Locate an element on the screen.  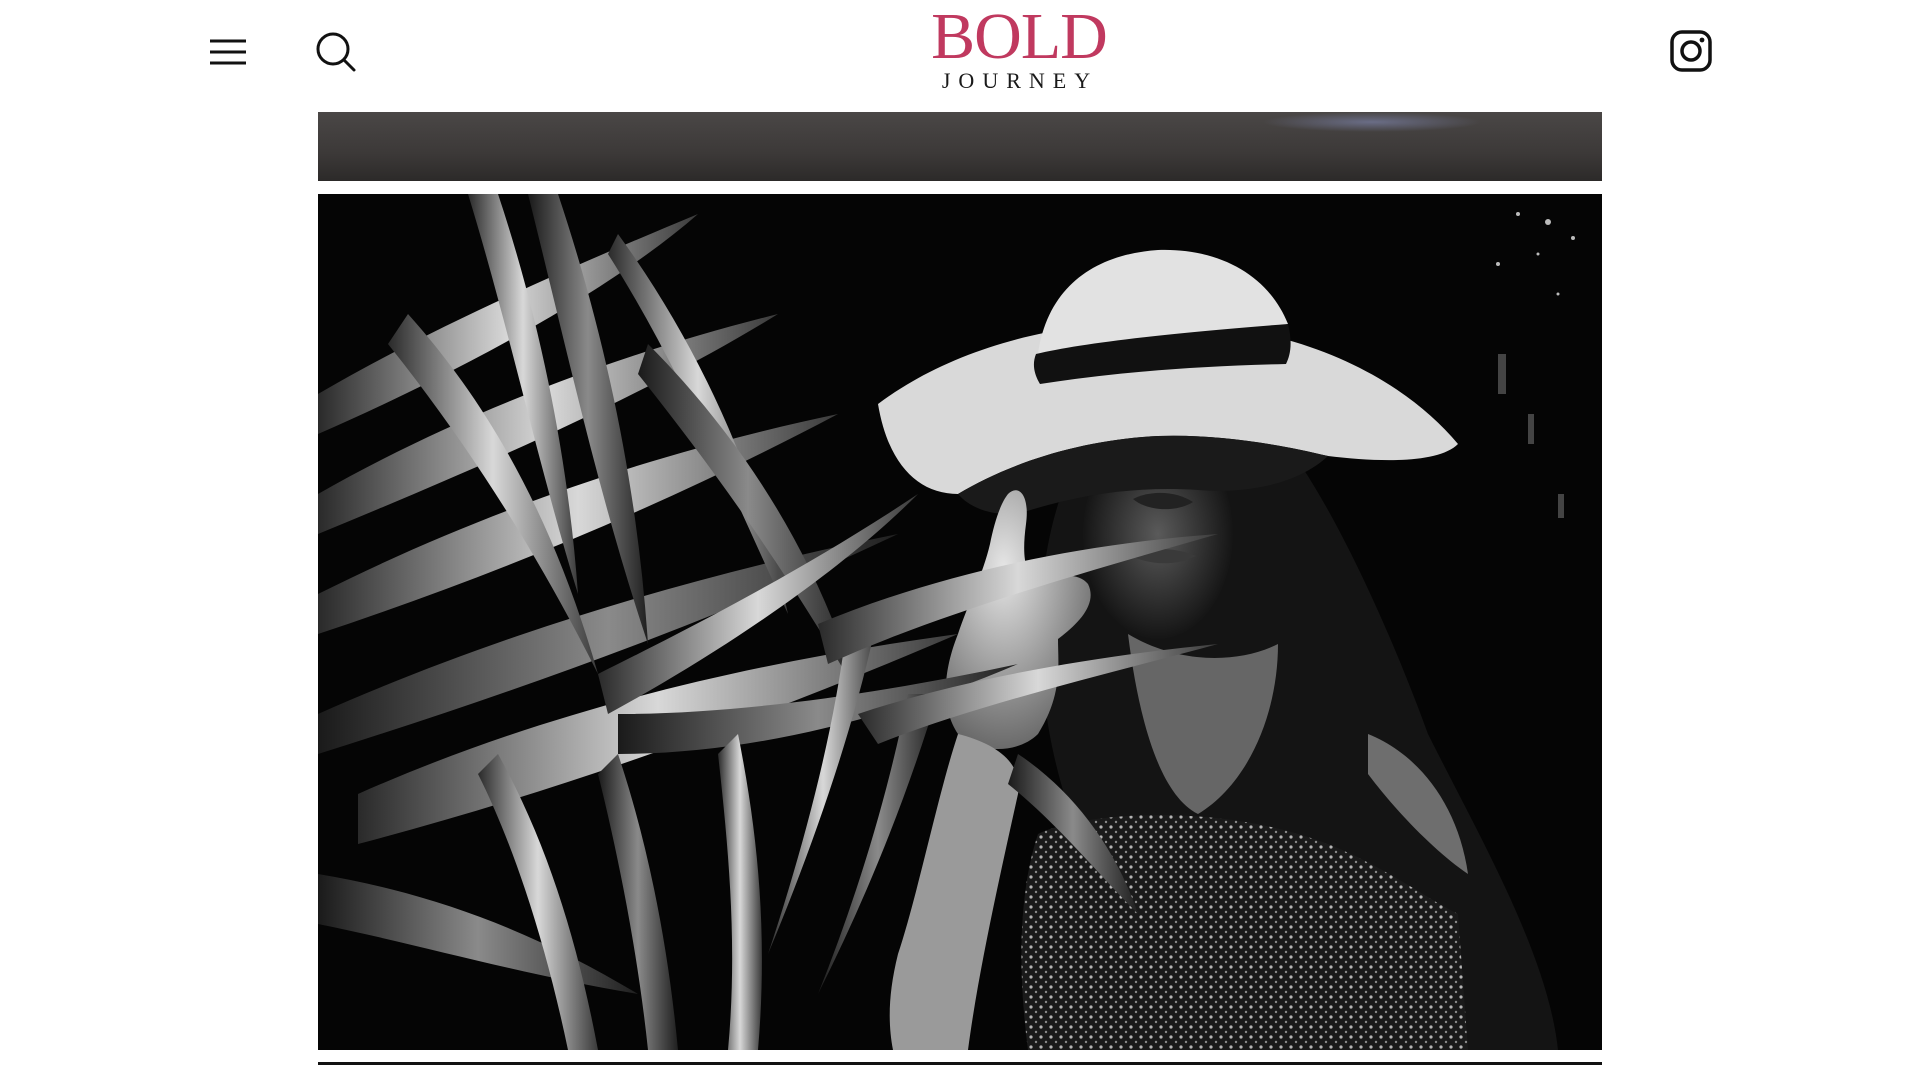
hamburger-menu-icon is located at coordinates (228, 52).